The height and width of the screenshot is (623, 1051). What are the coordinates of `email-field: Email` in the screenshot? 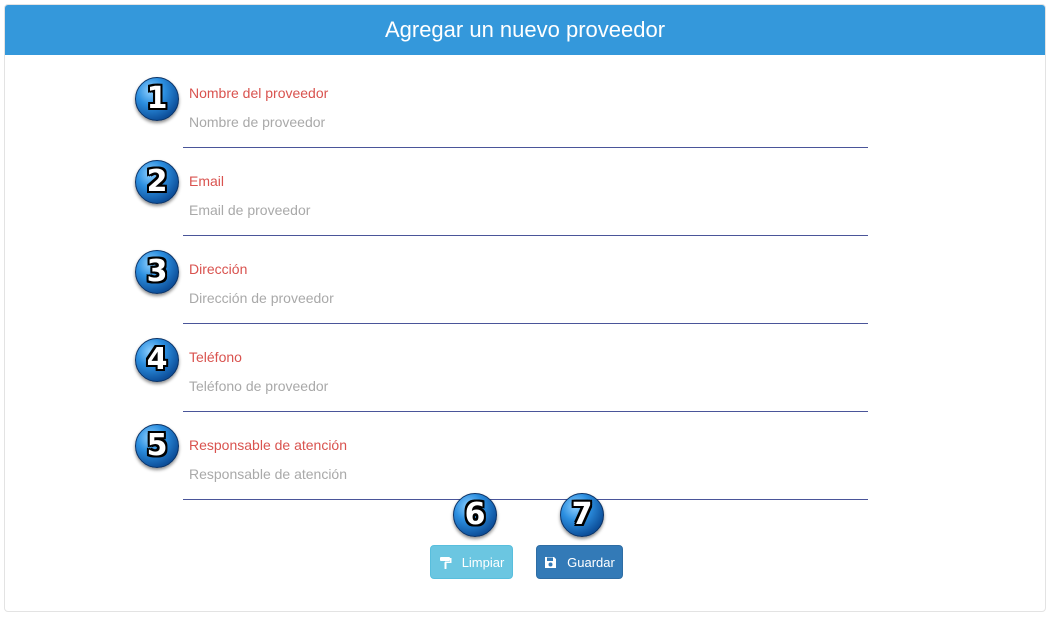 It's located at (525, 199).